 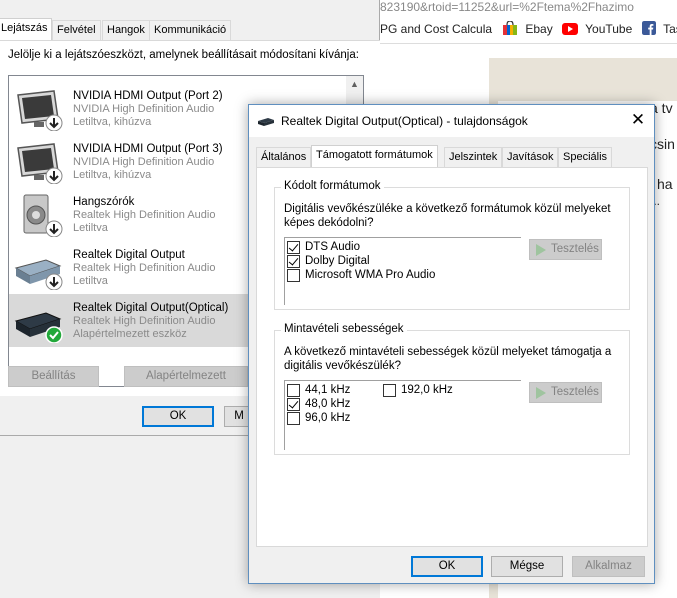 What do you see at coordinates (53, 376) in the screenshot?
I see `configure-button: Beállítás` at bounding box center [53, 376].